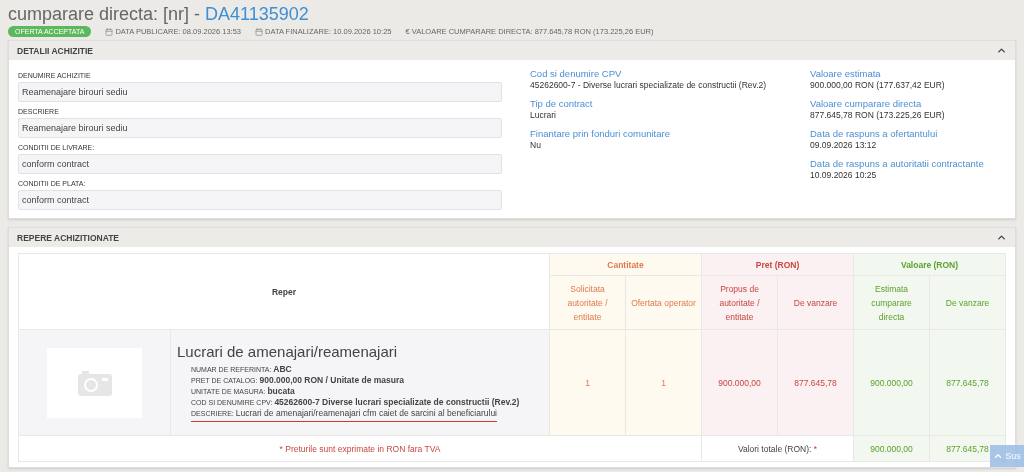 This screenshot has height=472, width=1024. What do you see at coordinates (288, 351) in the screenshot?
I see `item-name: Lucrari de amenajari/reamenajari` at bounding box center [288, 351].